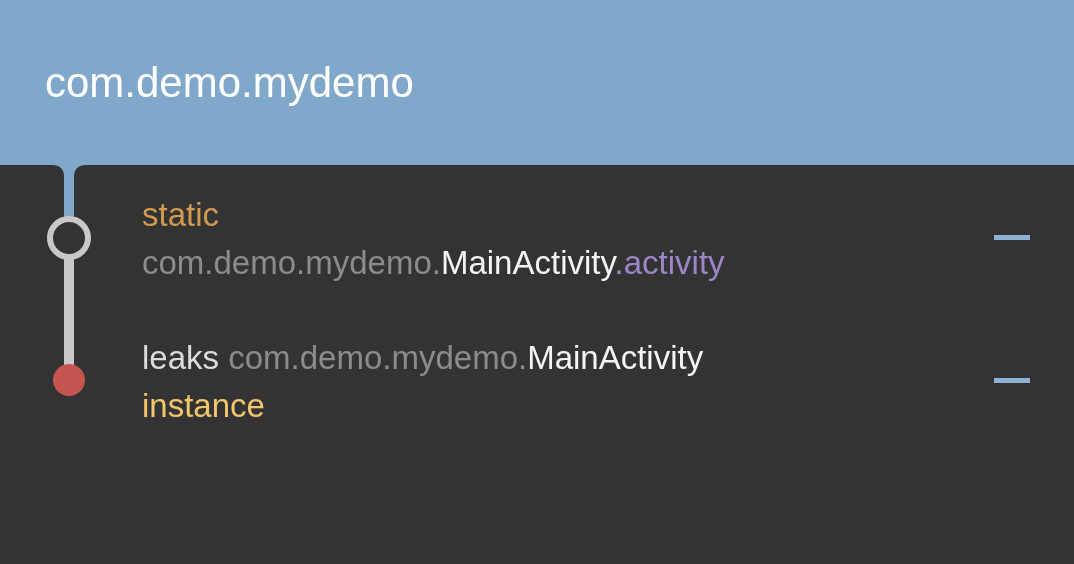  I want to click on reference-text: com.demo.mydemo.MainActivity.activity, so click(433, 263).